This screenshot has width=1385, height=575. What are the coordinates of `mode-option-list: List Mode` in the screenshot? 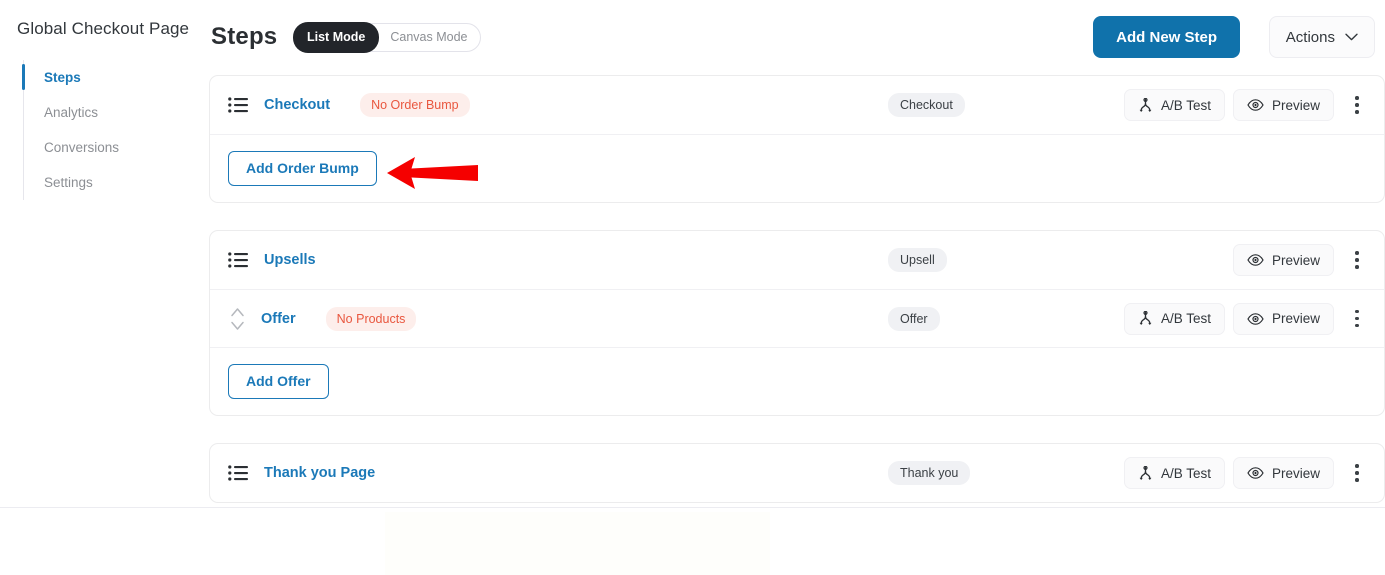 It's located at (336, 37).